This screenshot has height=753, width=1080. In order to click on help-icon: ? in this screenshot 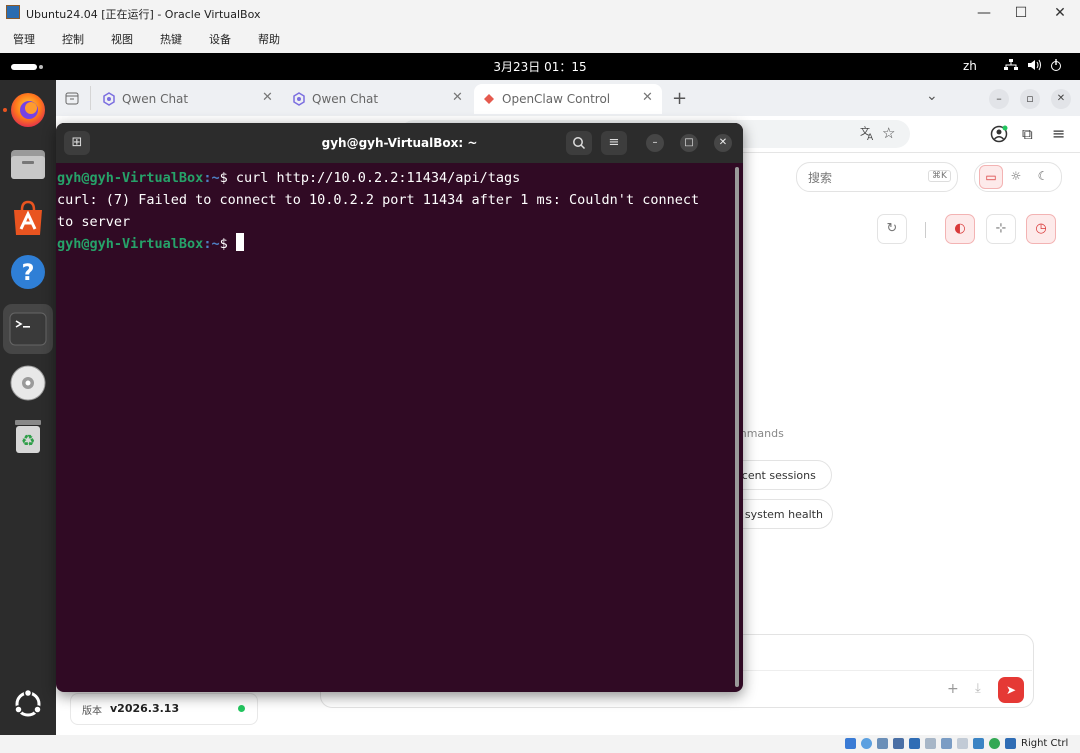, I will do `click(28, 272)`.